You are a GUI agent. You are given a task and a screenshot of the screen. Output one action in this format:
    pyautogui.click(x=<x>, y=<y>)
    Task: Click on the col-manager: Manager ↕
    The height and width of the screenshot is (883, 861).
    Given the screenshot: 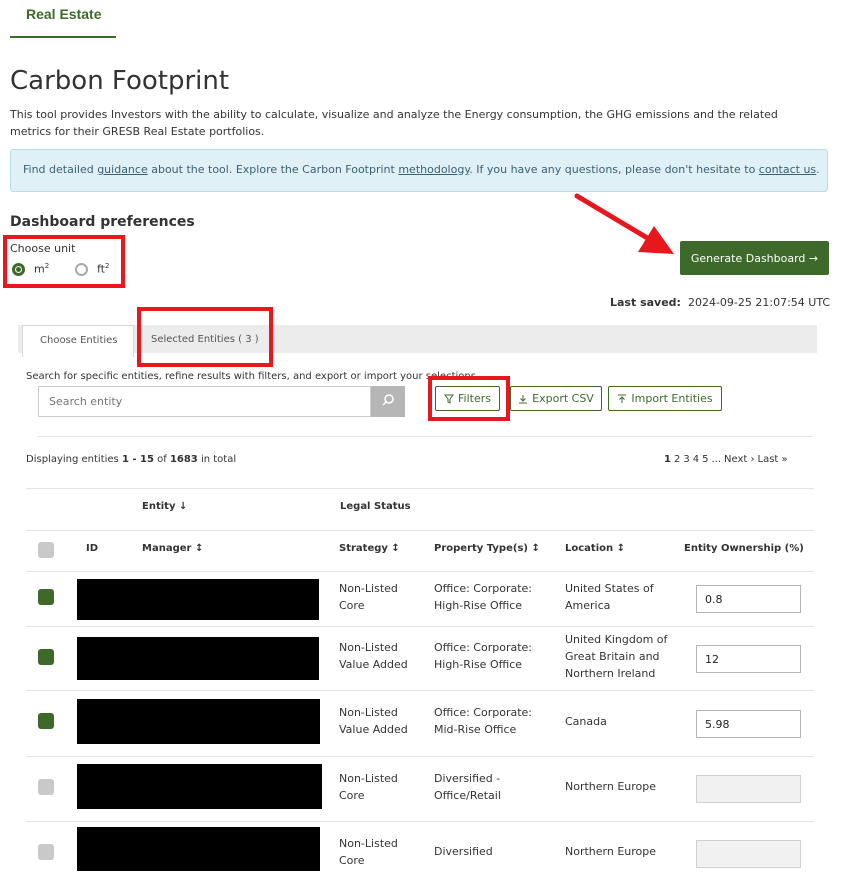 What is the action you would take?
    pyautogui.click(x=172, y=548)
    